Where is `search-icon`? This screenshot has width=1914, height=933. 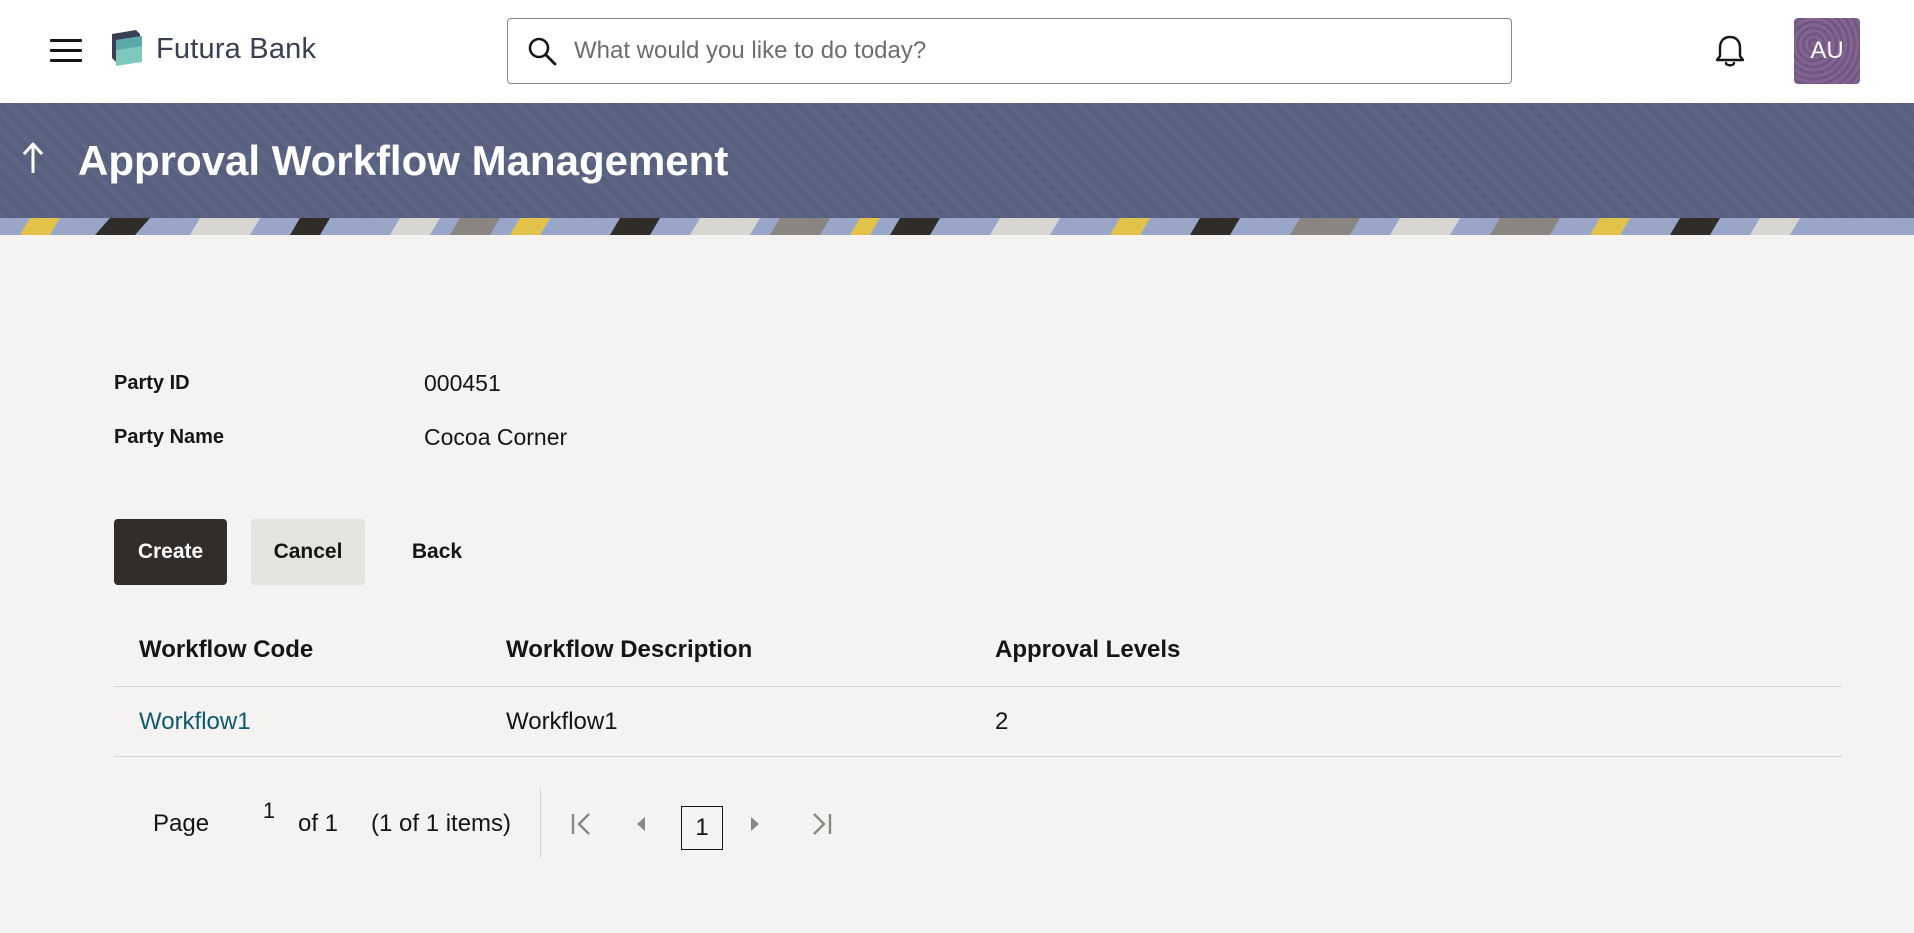 search-icon is located at coordinates (542, 51).